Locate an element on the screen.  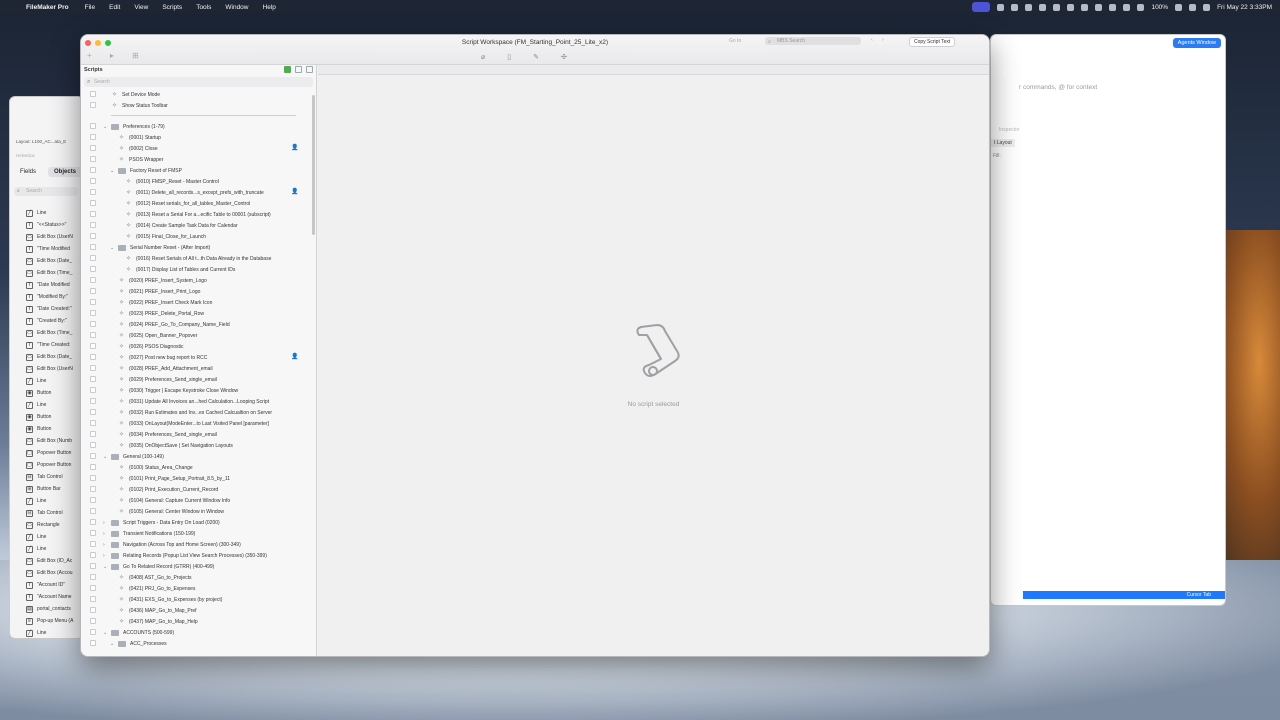
goto-field: Go to is located at coordinates (735, 41).